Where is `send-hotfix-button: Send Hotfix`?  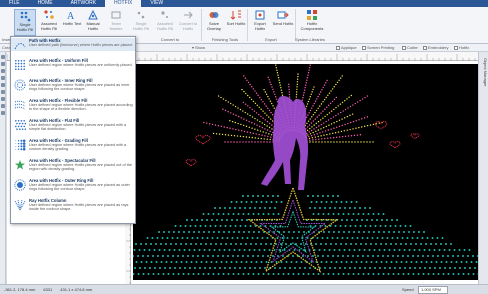 send-hotfix-button: Send Hotfix is located at coordinates (283, 22).